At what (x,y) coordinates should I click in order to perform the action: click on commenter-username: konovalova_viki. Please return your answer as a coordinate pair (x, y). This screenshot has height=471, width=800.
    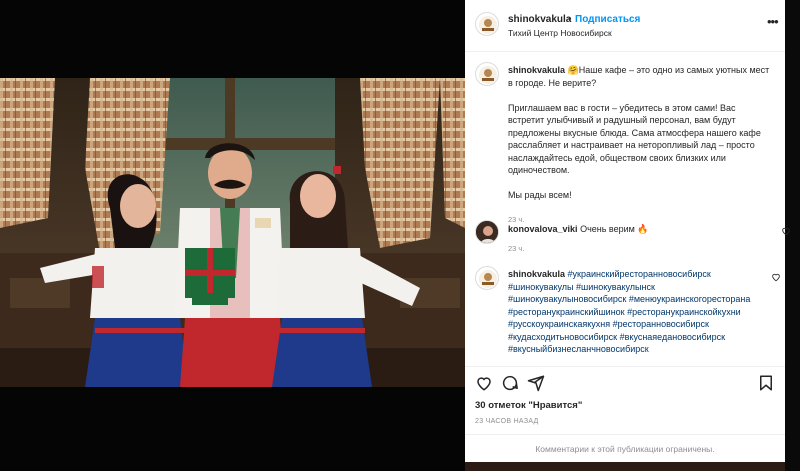
    Looking at the image, I should click on (543, 229).